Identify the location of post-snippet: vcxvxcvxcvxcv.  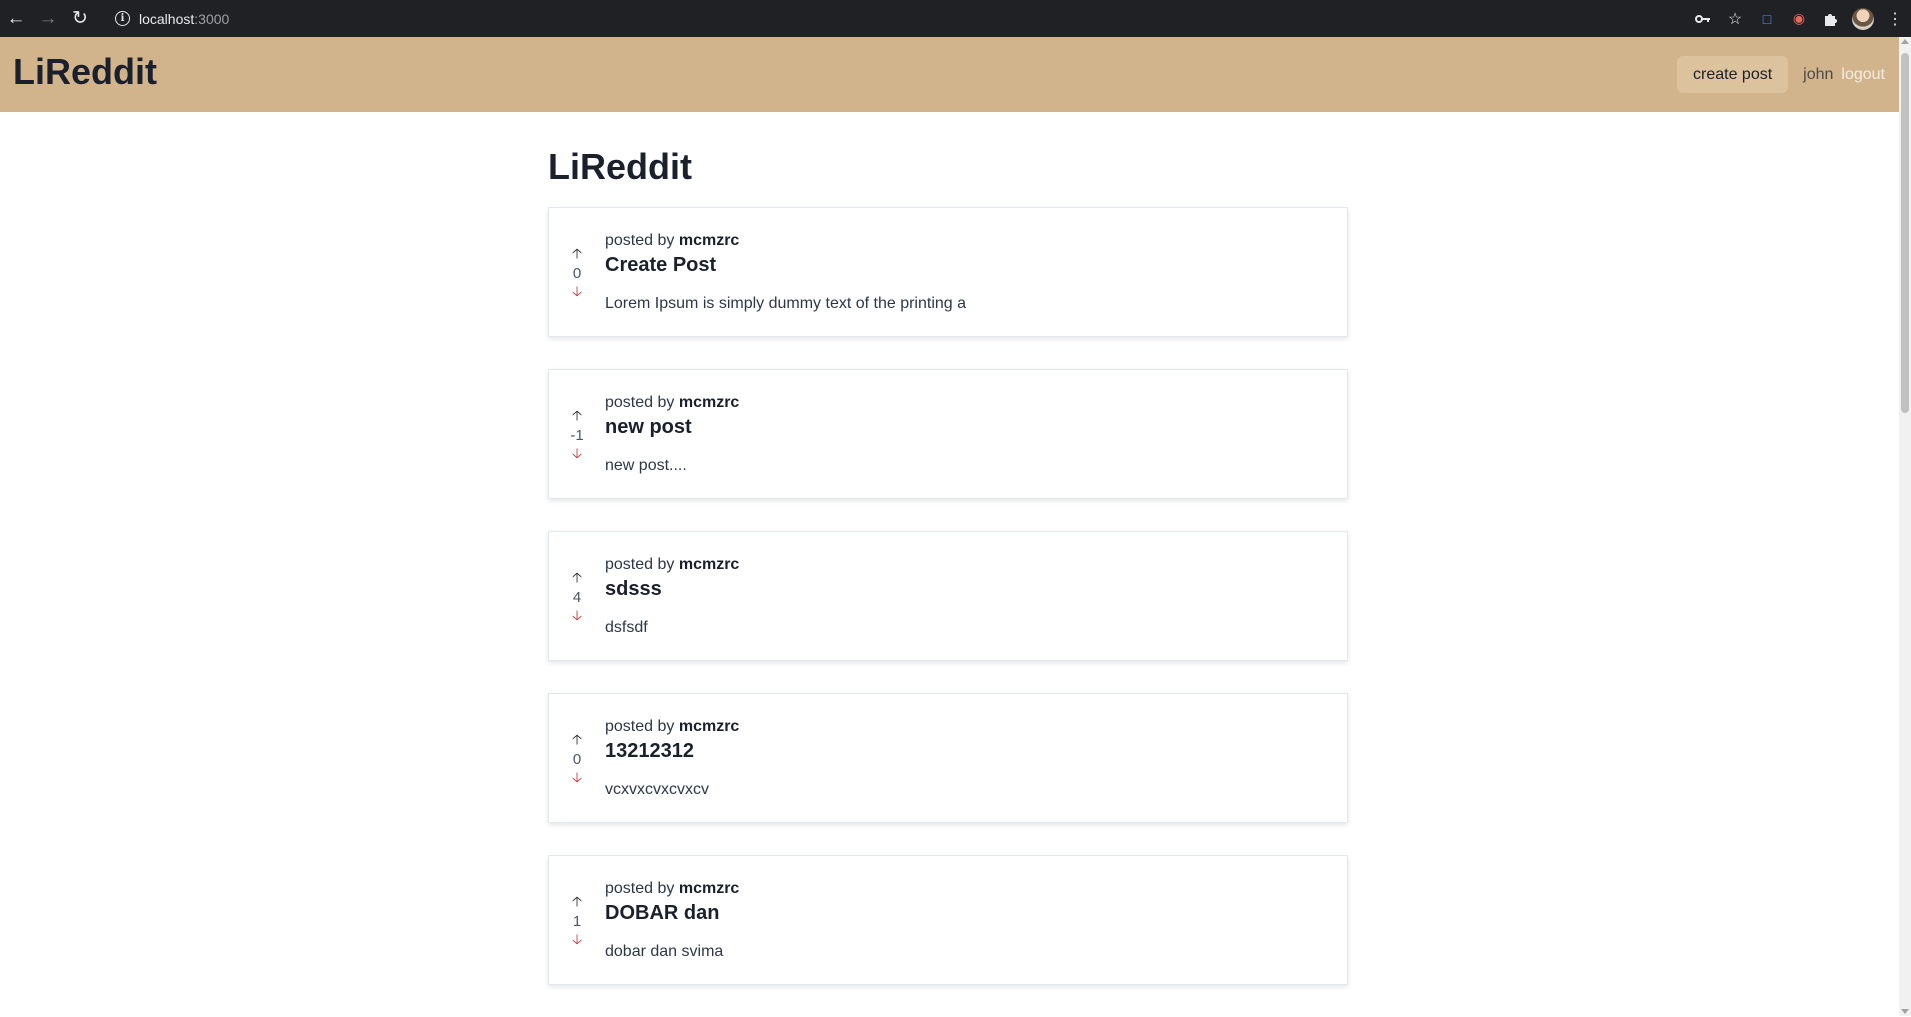
(657, 790).